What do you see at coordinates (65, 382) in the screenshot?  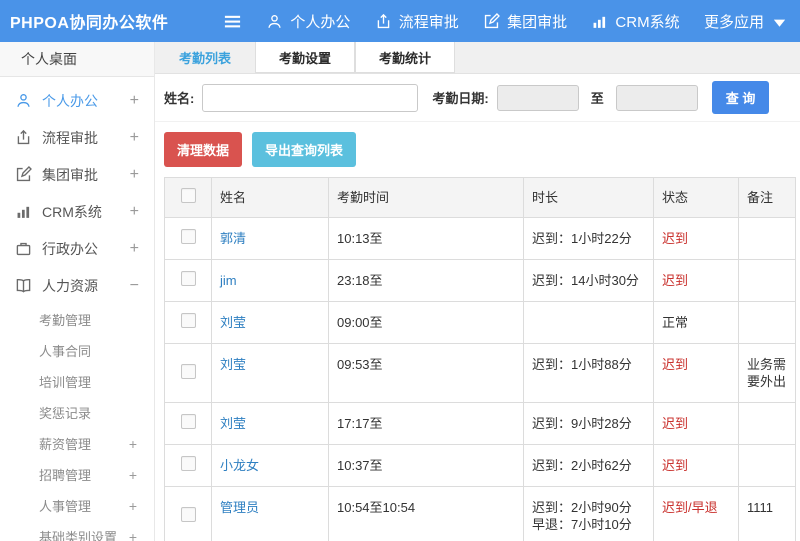 I see `sidebar-subitem-label: 培训管理` at bounding box center [65, 382].